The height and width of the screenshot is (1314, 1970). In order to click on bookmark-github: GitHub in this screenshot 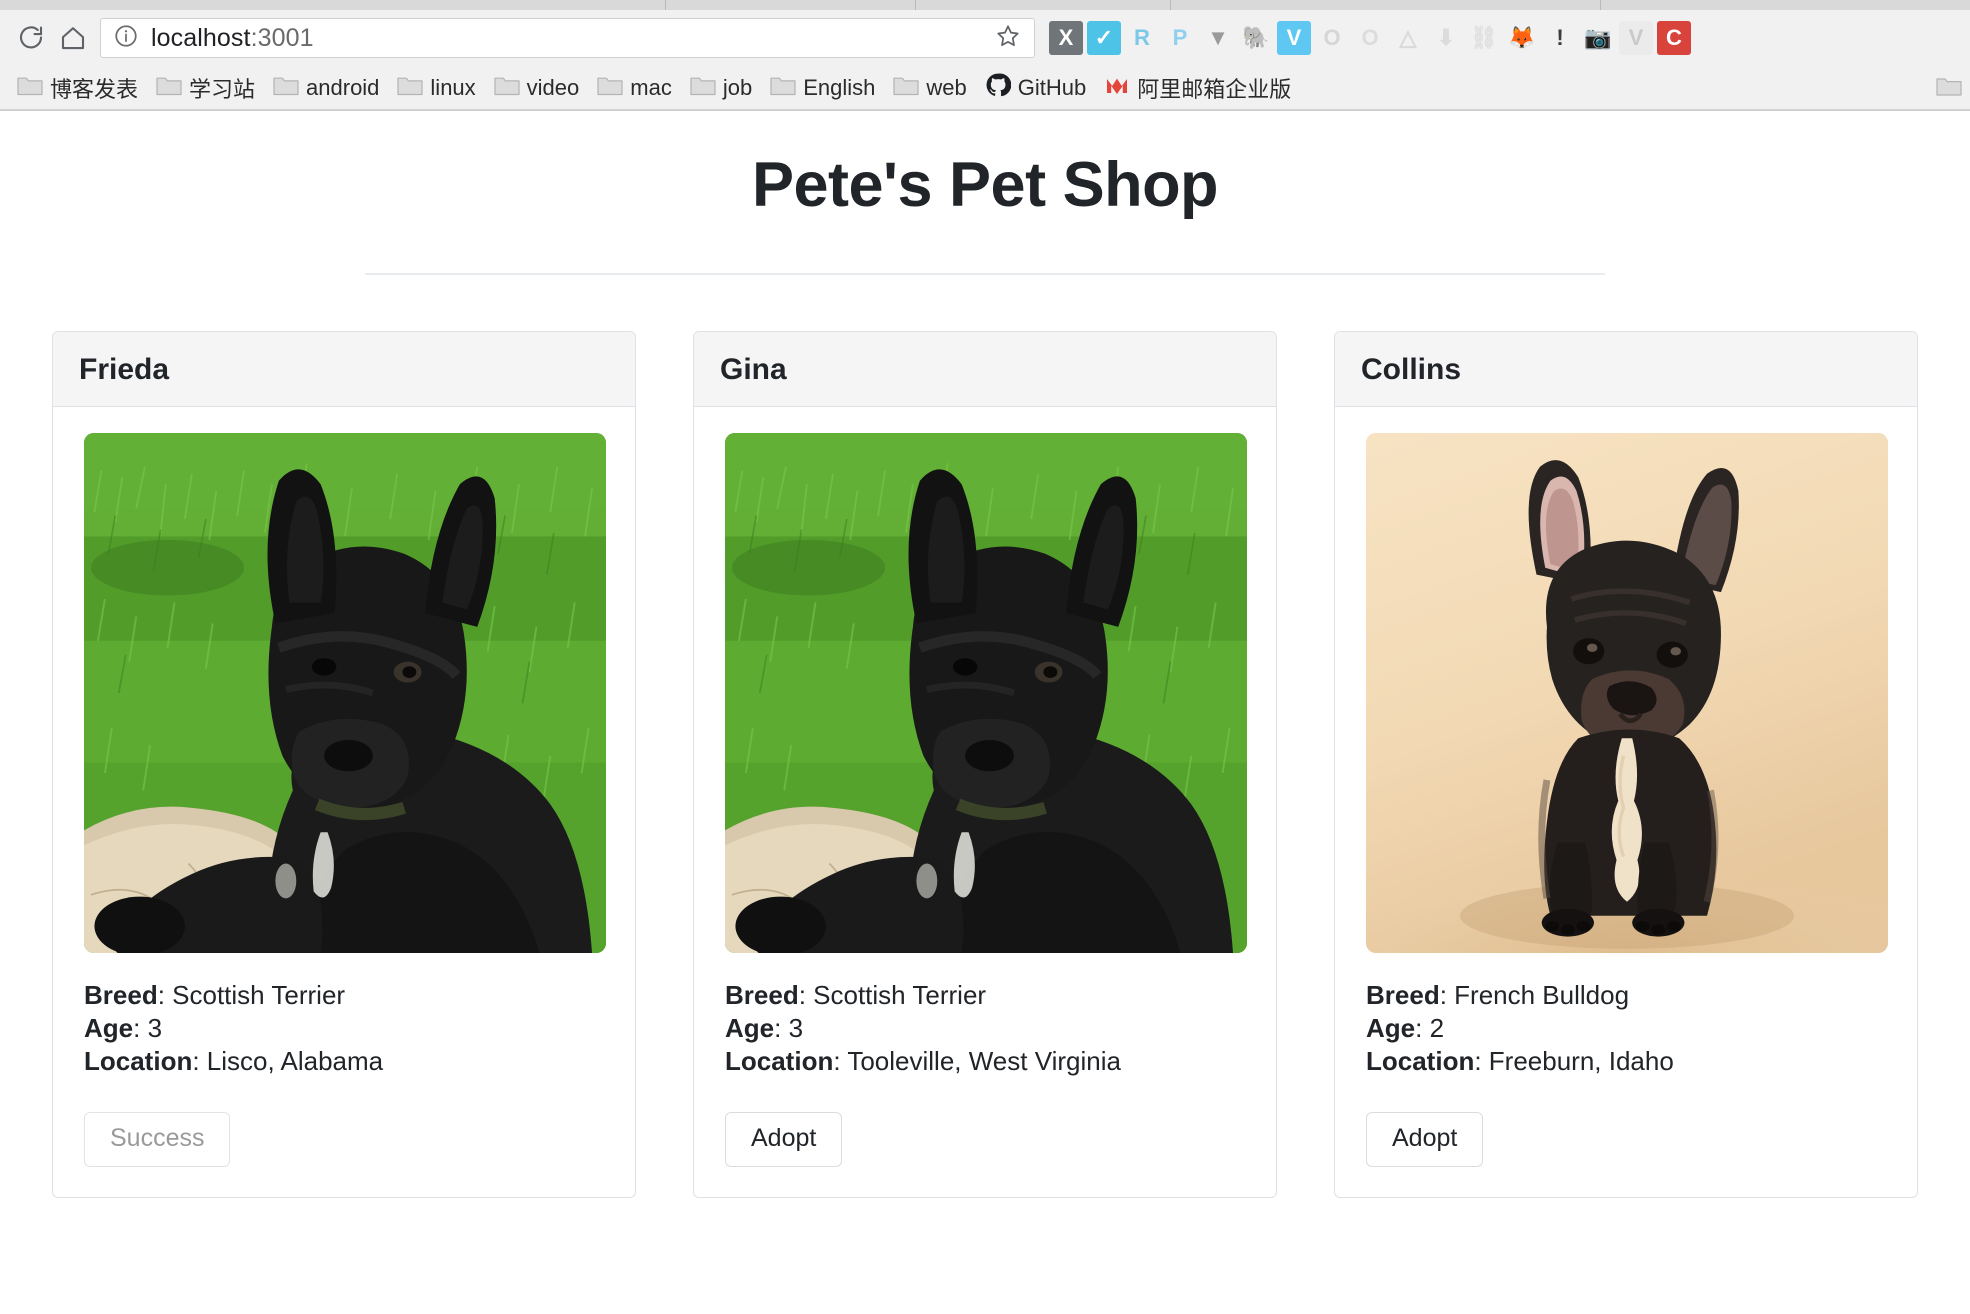, I will do `click(1035, 87)`.